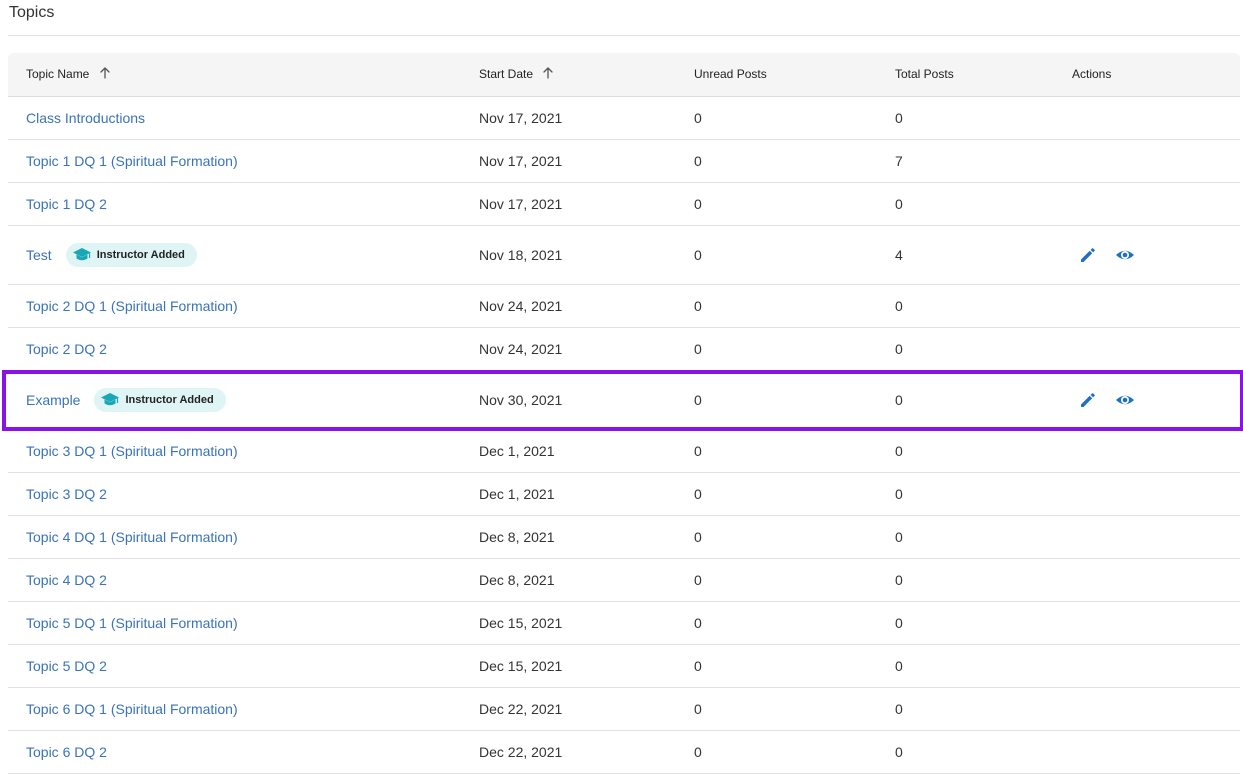  I want to click on topic-link: Topic 5 DQ 2, so click(66, 666).